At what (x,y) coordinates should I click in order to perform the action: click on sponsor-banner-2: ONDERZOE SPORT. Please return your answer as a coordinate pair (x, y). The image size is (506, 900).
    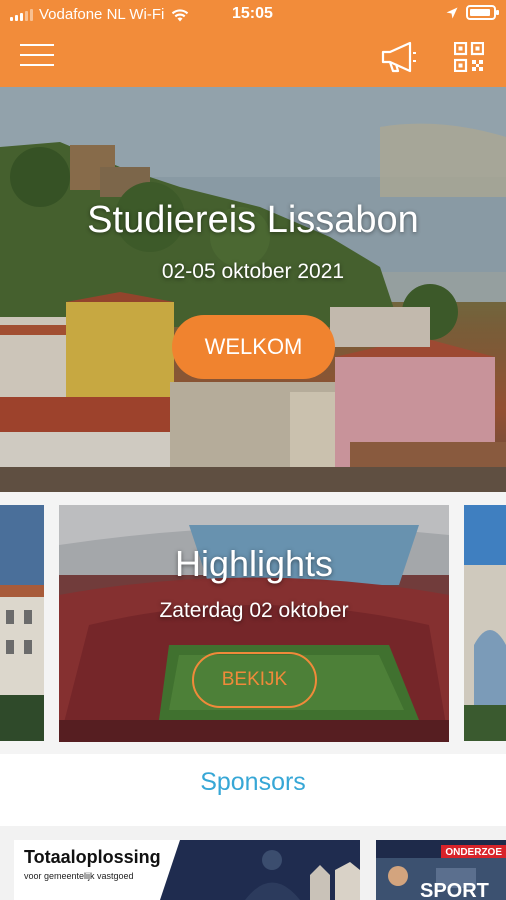
    Looking at the image, I should click on (441, 870).